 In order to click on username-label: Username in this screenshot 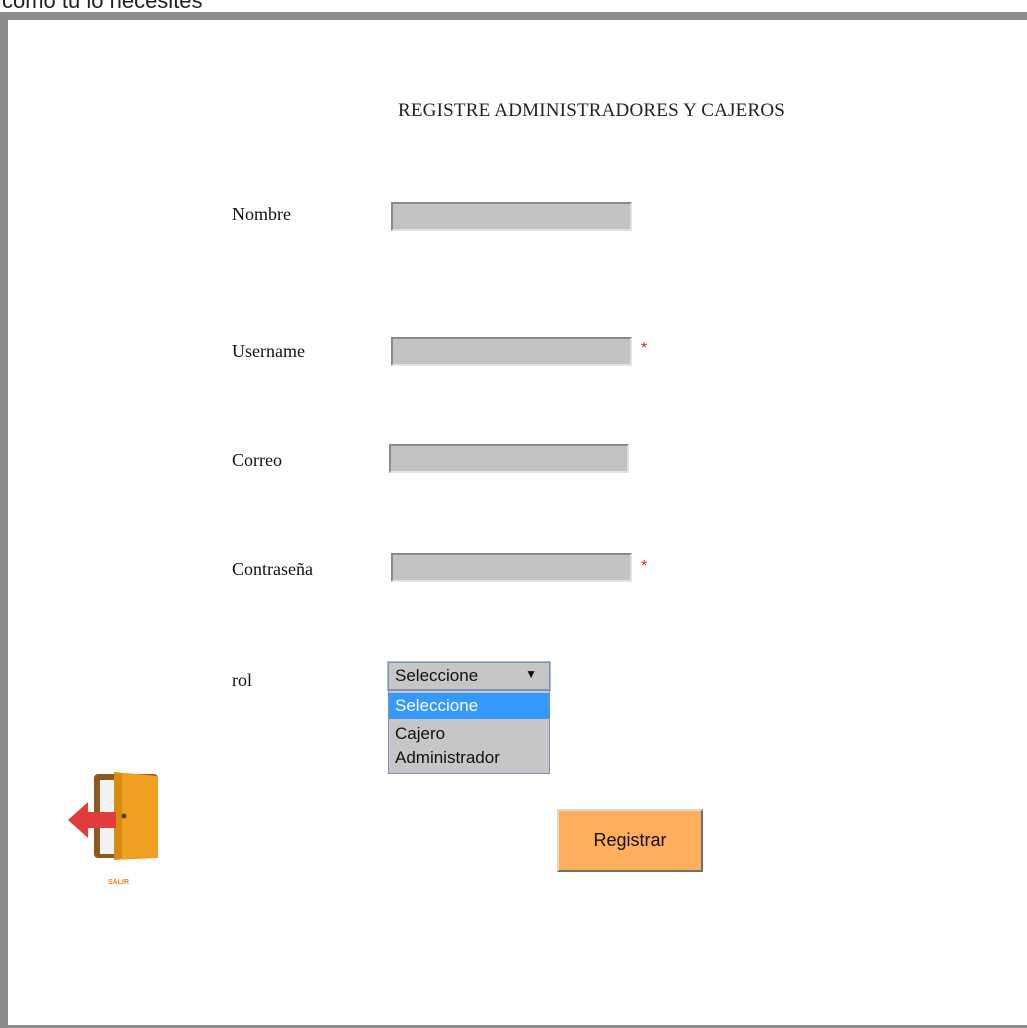, I will do `click(268, 351)`.